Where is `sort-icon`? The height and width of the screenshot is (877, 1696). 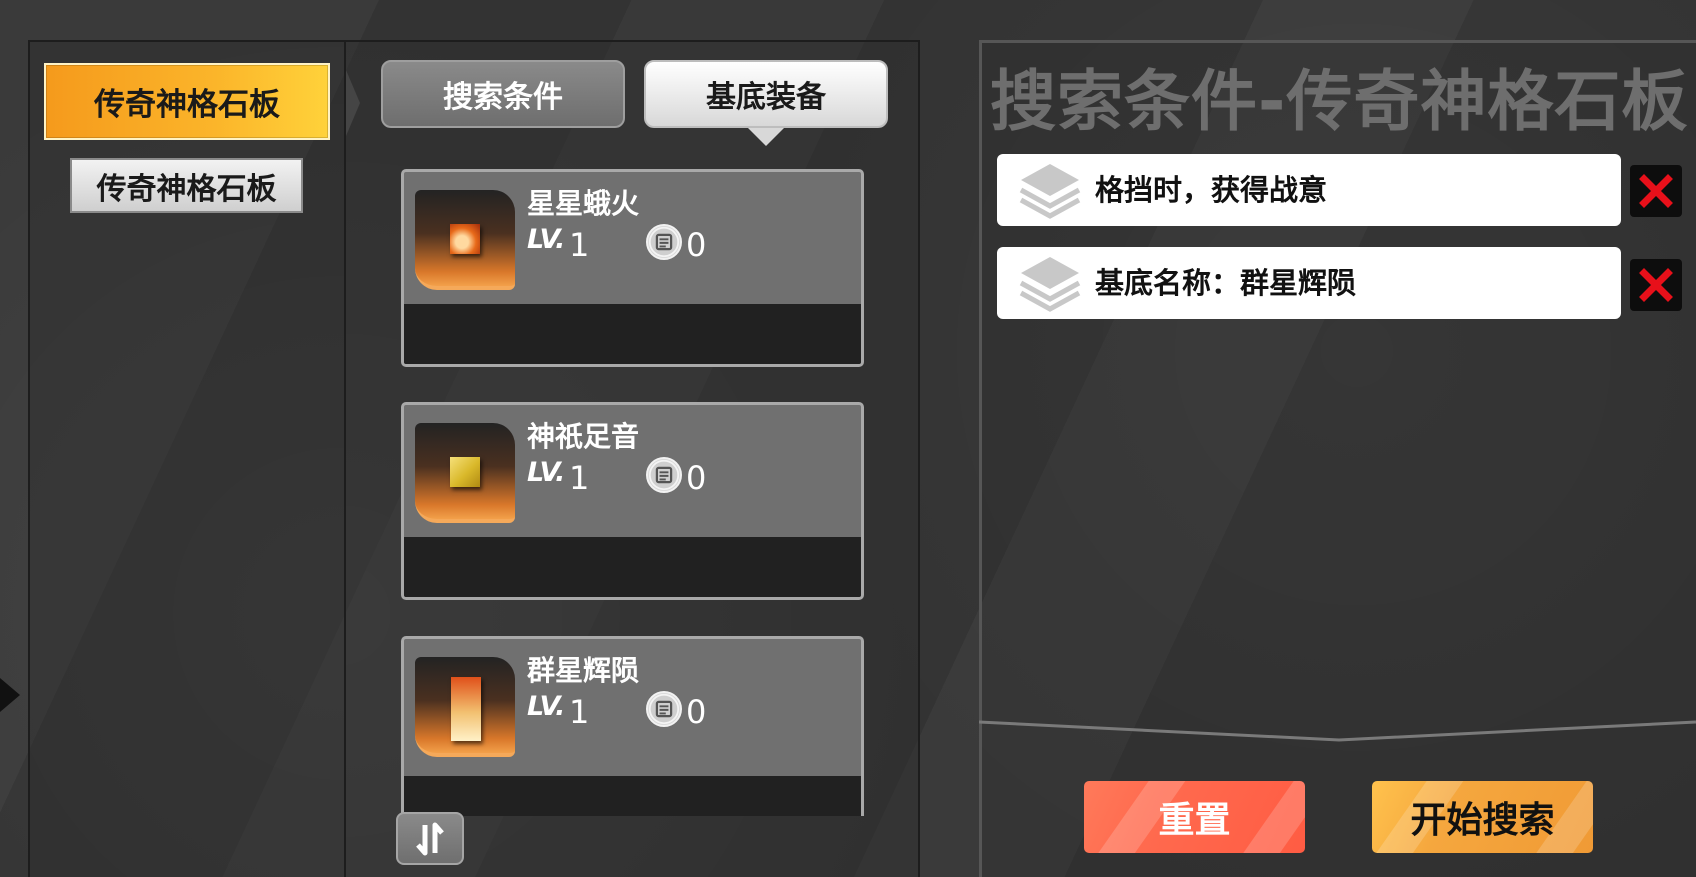 sort-icon is located at coordinates (430, 838).